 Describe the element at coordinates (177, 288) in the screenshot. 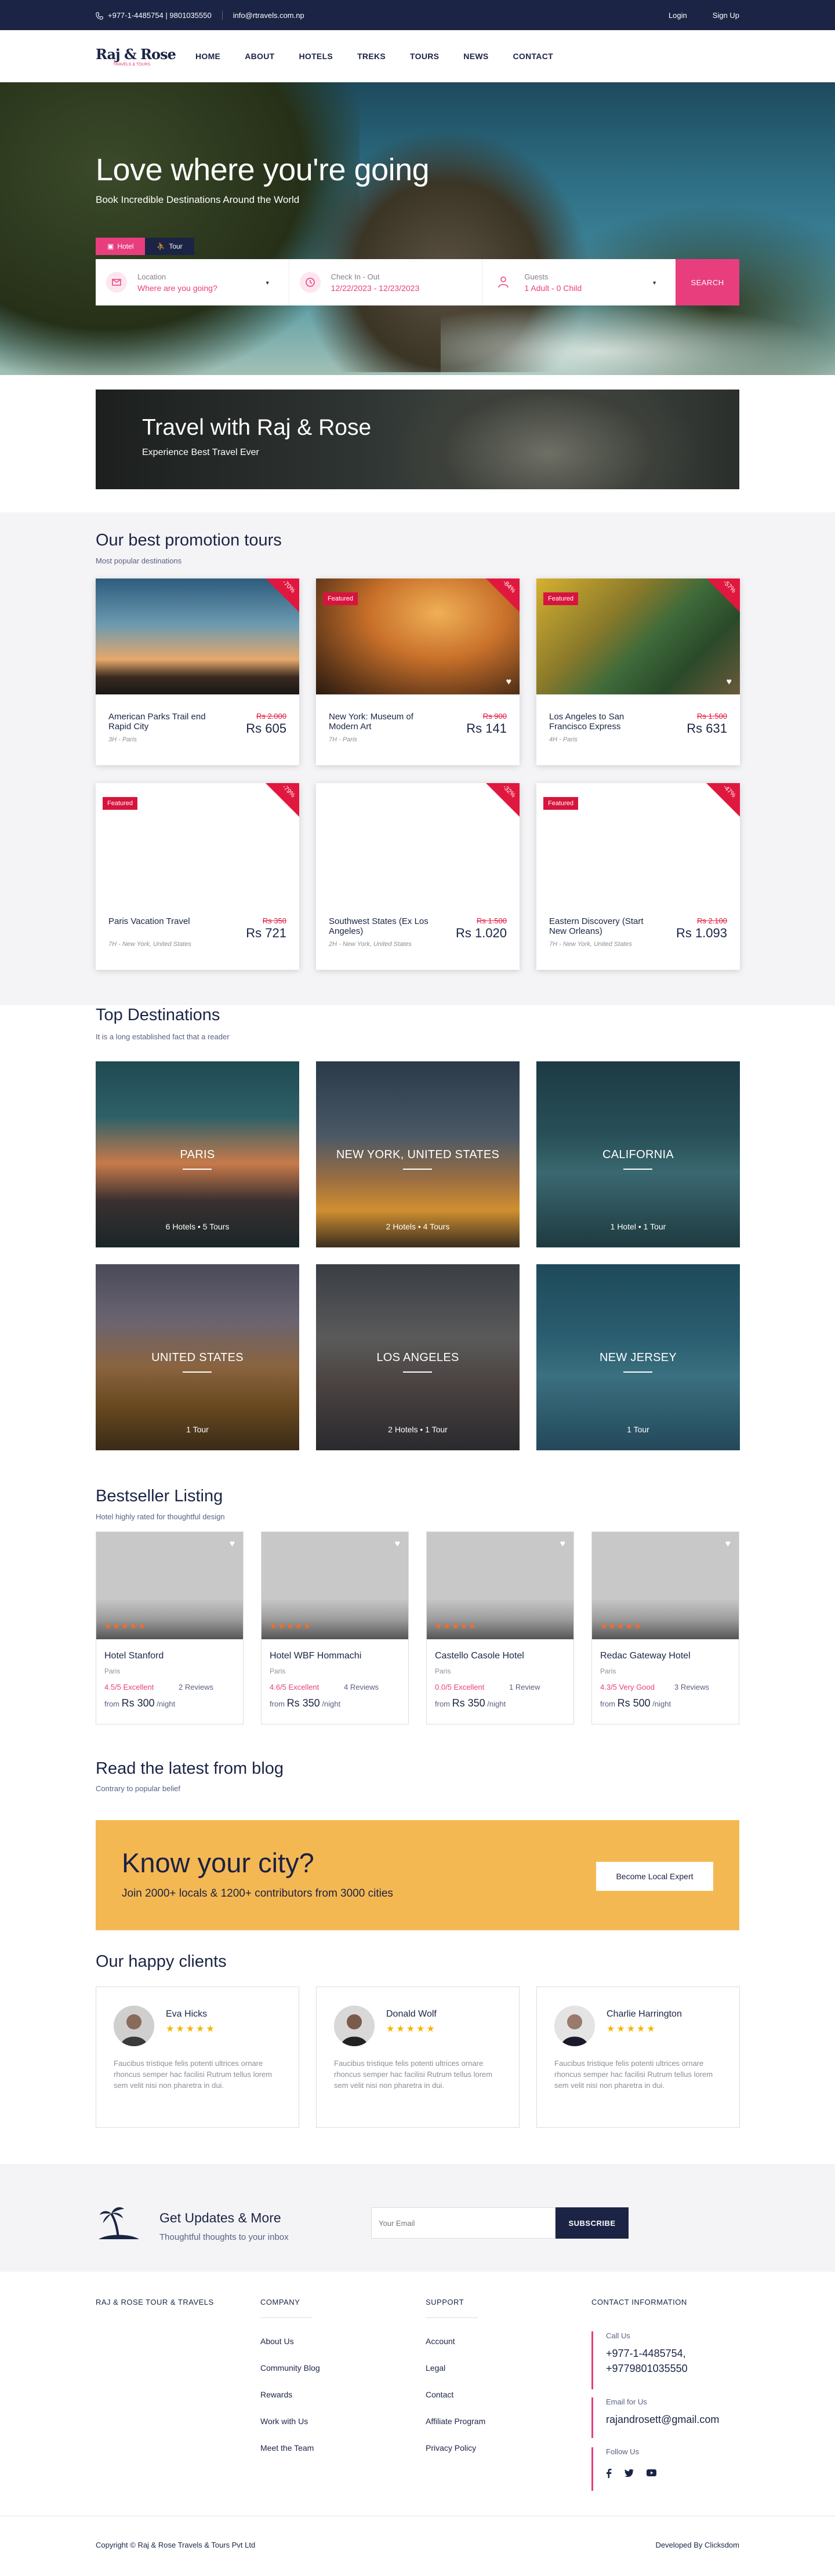

I see `location-input: Where are you going?` at that location.